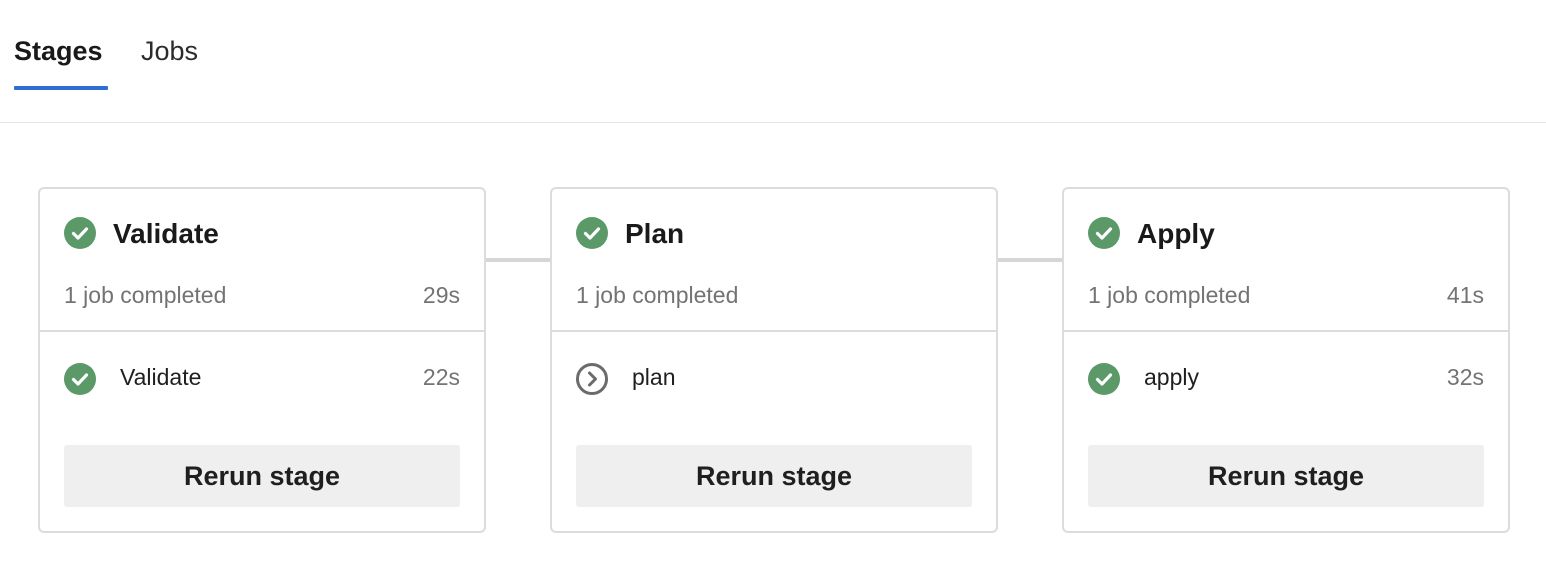 The image size is (1546, 570). Describe the element at coordinates (655, 233) in the screenshot. I see `stage-title: Plan` at that location.